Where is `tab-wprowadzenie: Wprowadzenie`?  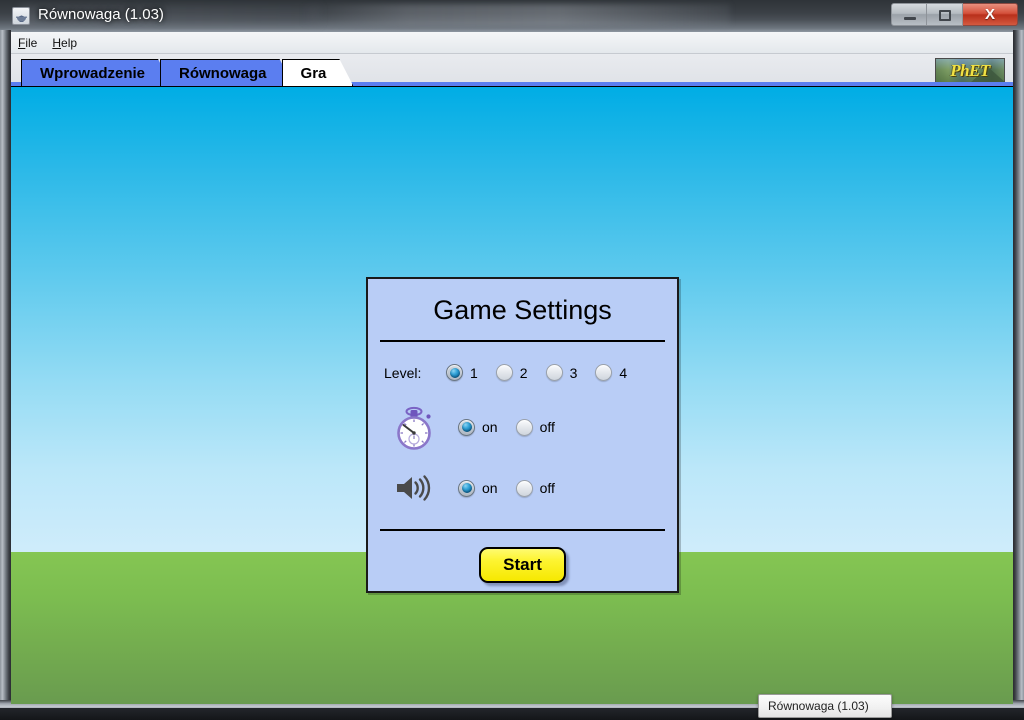
tab-wprowadzenie: Wprowadzenie is located at coordinates (96, 72).